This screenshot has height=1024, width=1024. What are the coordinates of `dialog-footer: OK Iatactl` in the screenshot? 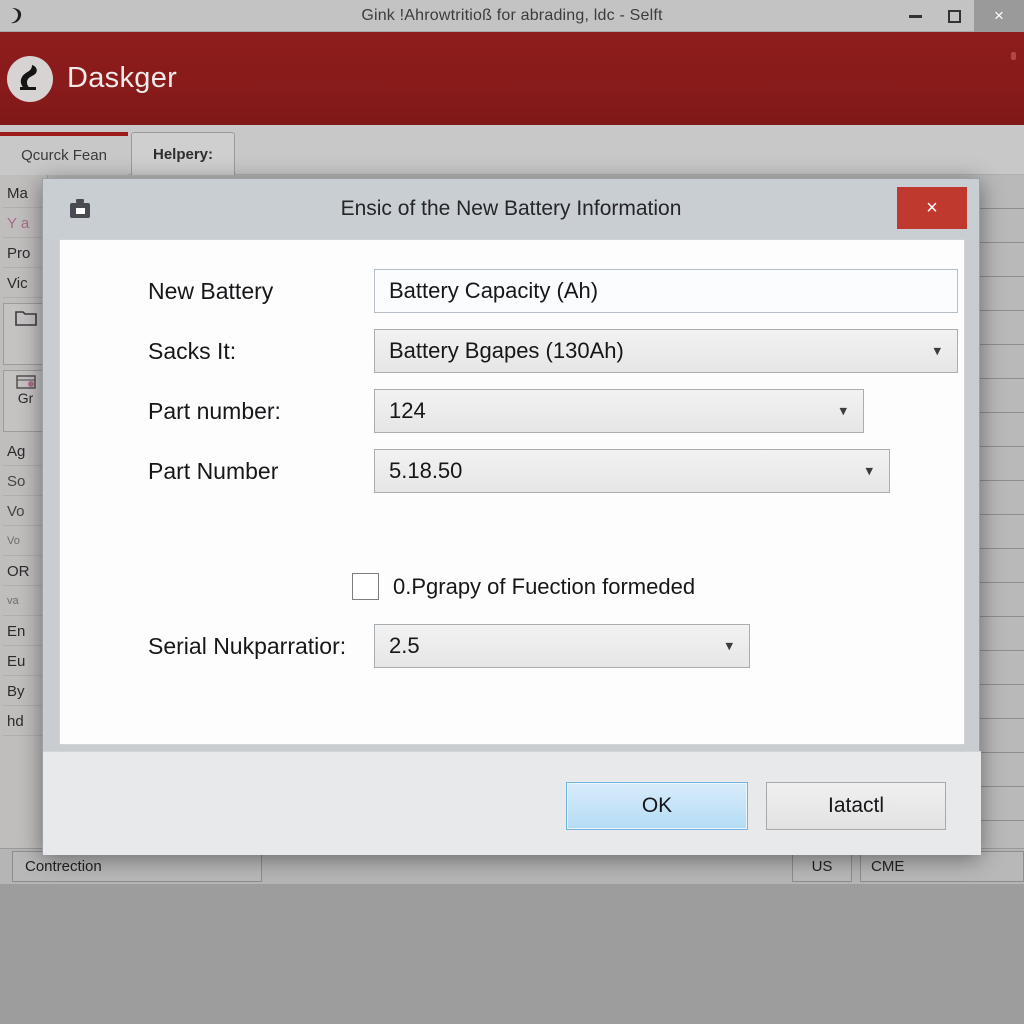 It's located at (512, 803).